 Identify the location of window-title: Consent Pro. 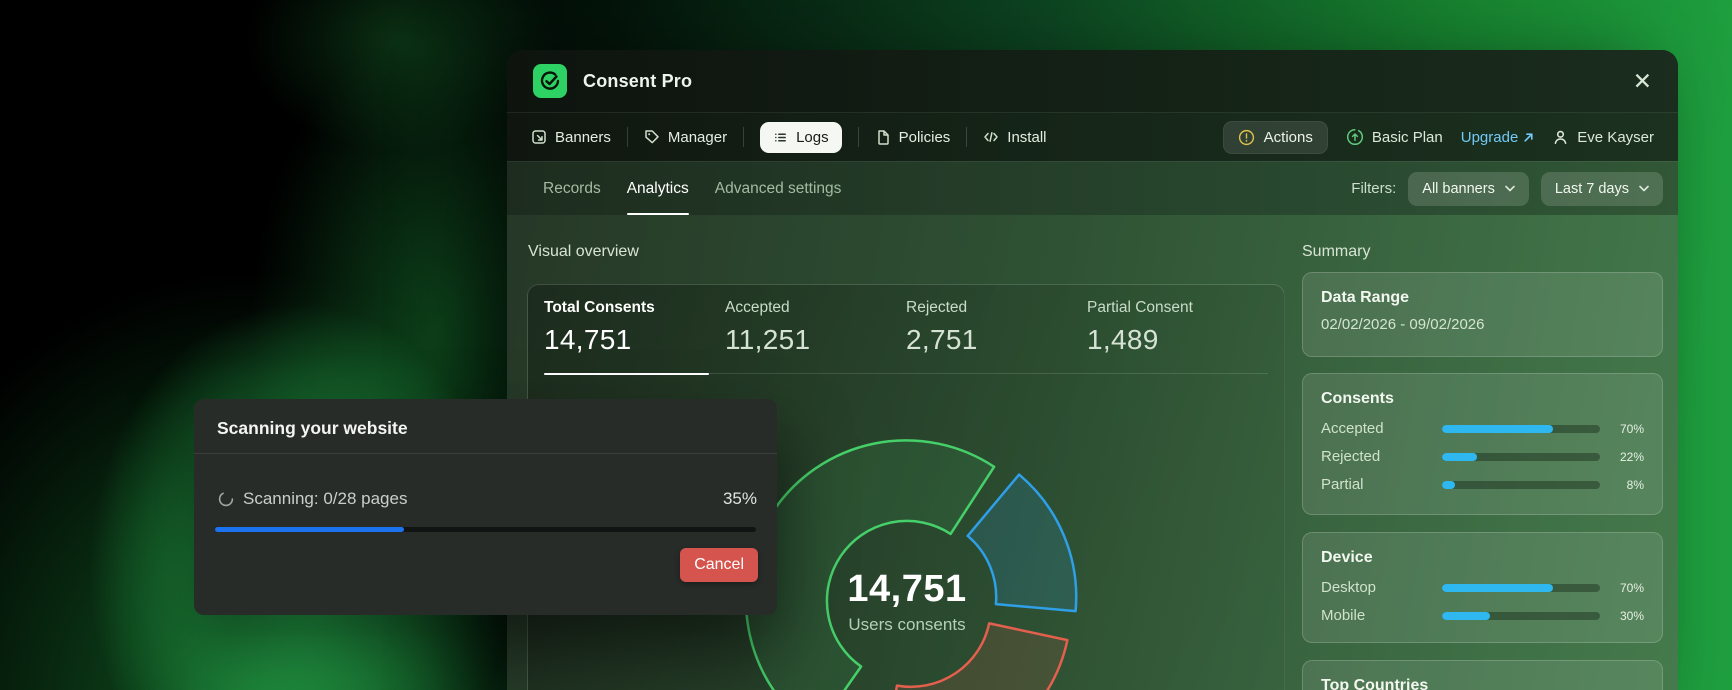
(638, 80).